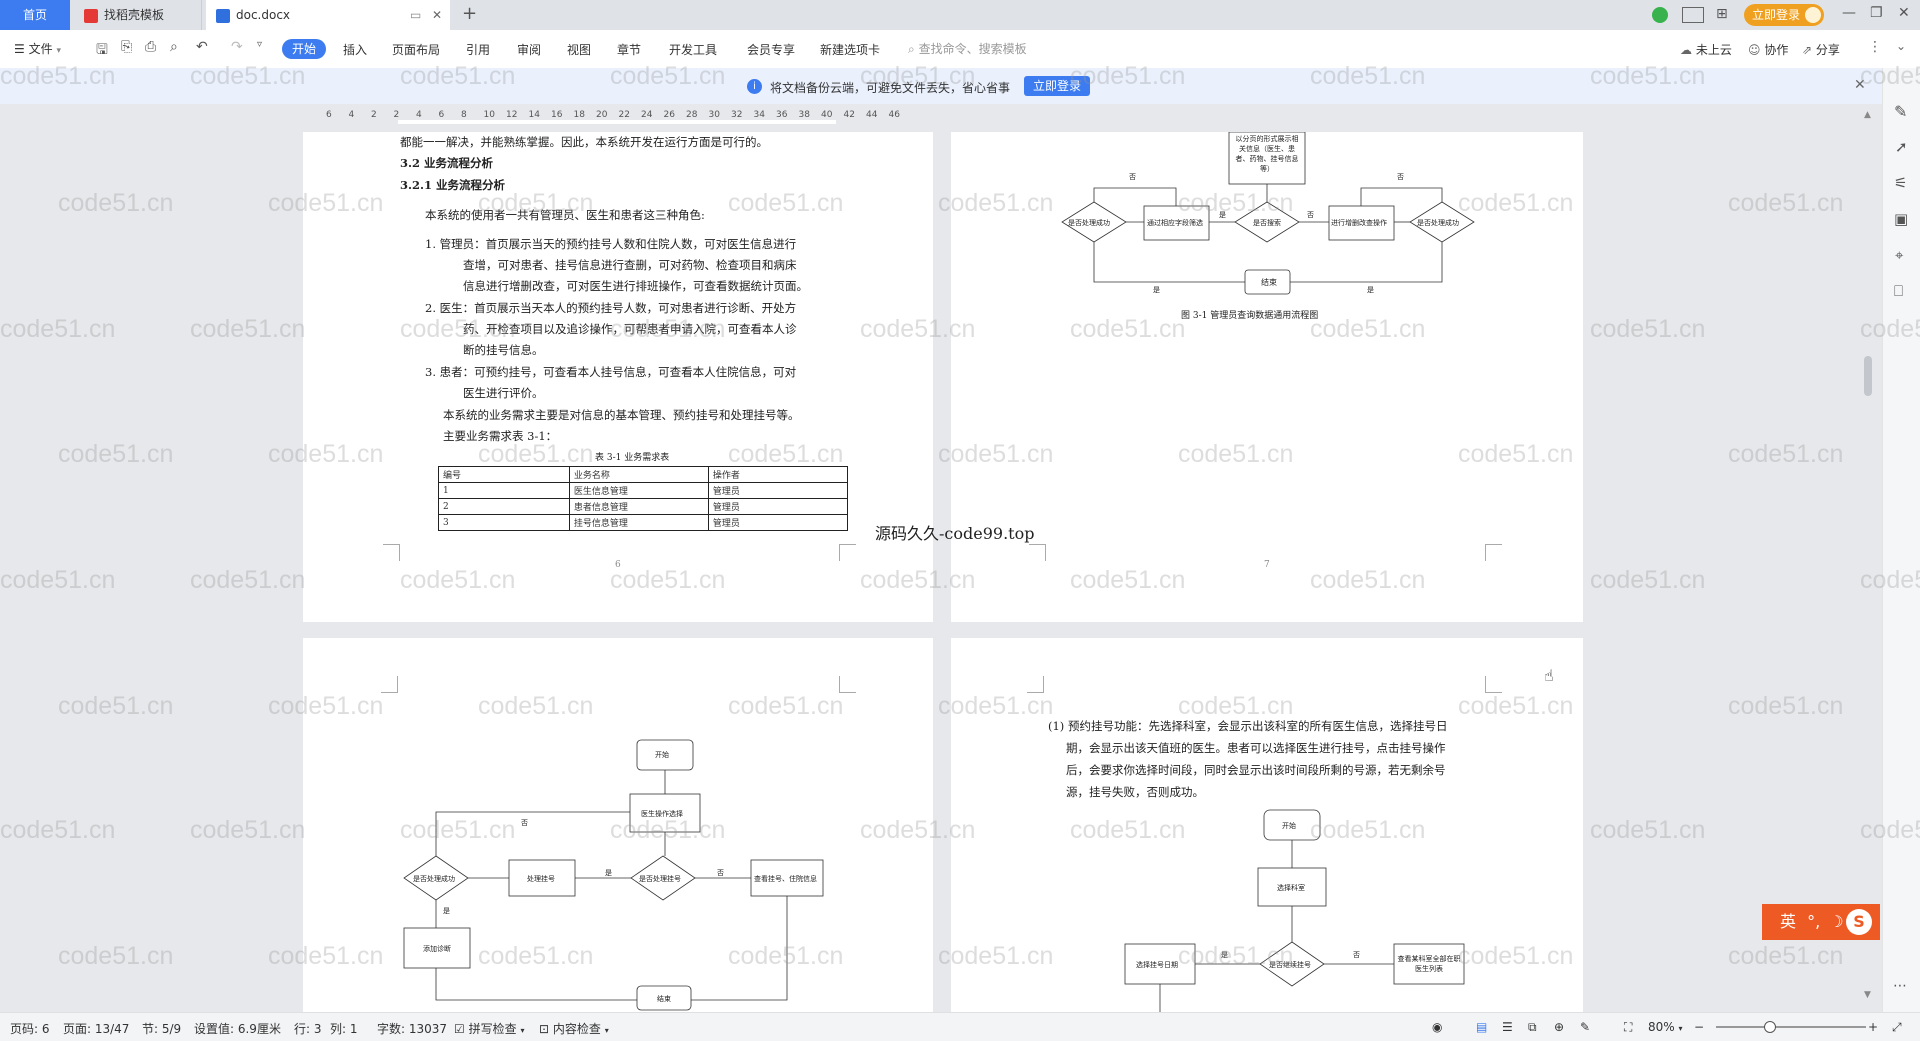  Describe the element at coordinates (1549, 675) in the screenshot. I see `hand-cursor-icon: ☝` at that location.